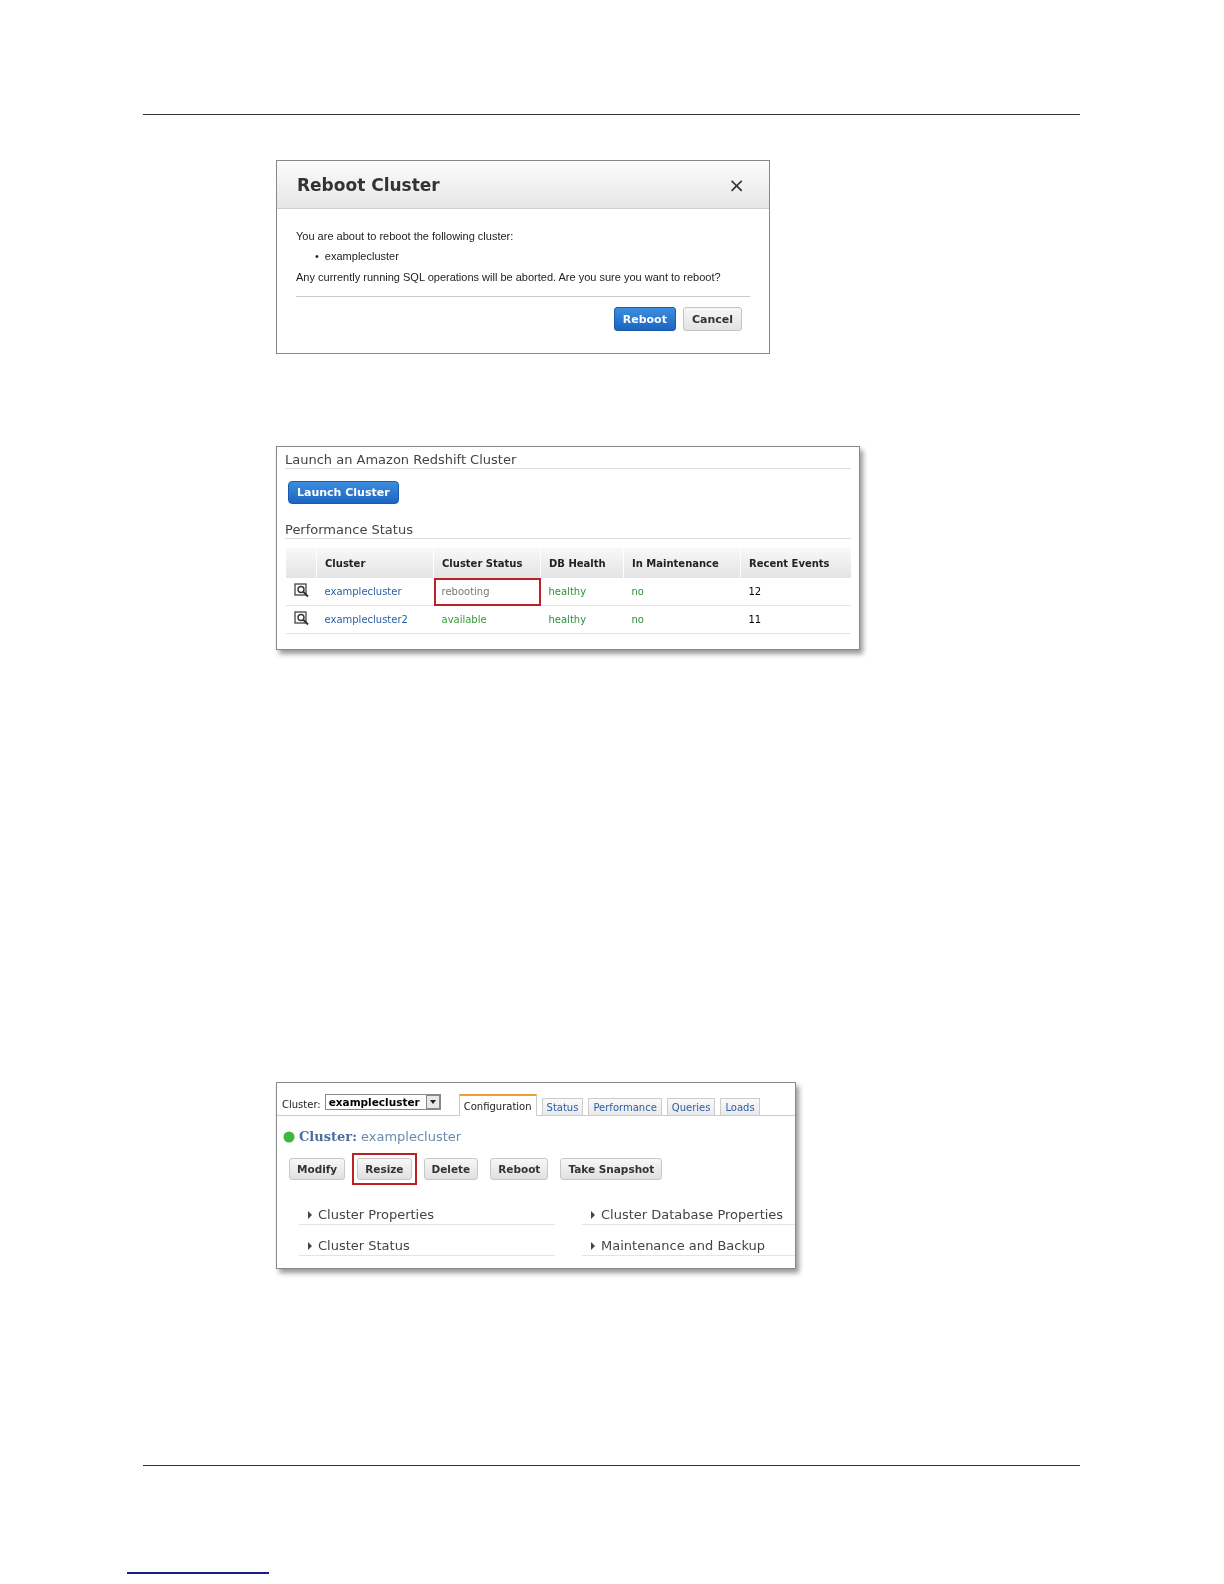  What do you see at coordinates (375, 592) in the screenshot?
I see `cluster-link: examplecluster` at bounding box center [375, 592].